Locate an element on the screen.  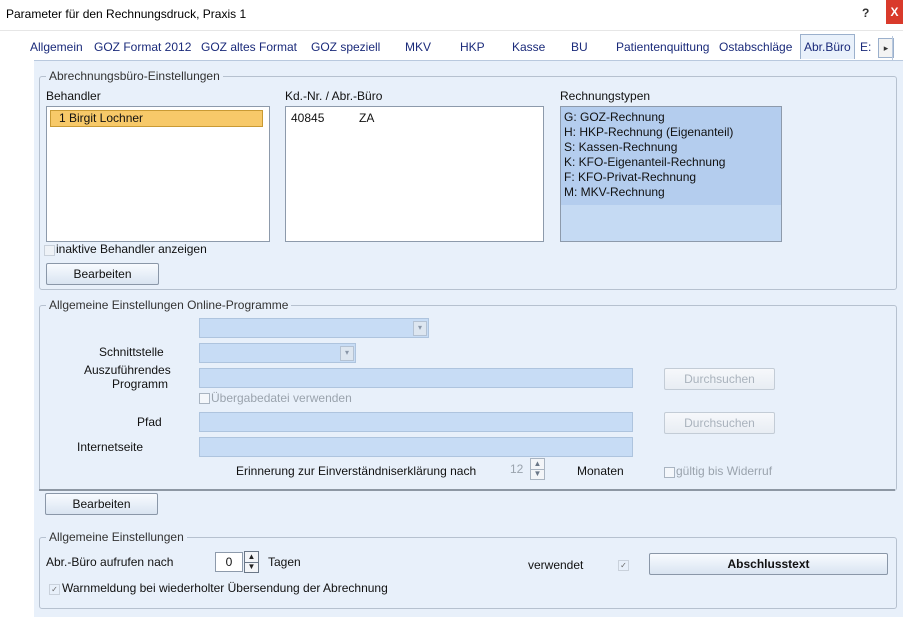
rechnungstyp-item: K: KFO-Eigenanteil-Rechnung is located at coordinates (644, 162).